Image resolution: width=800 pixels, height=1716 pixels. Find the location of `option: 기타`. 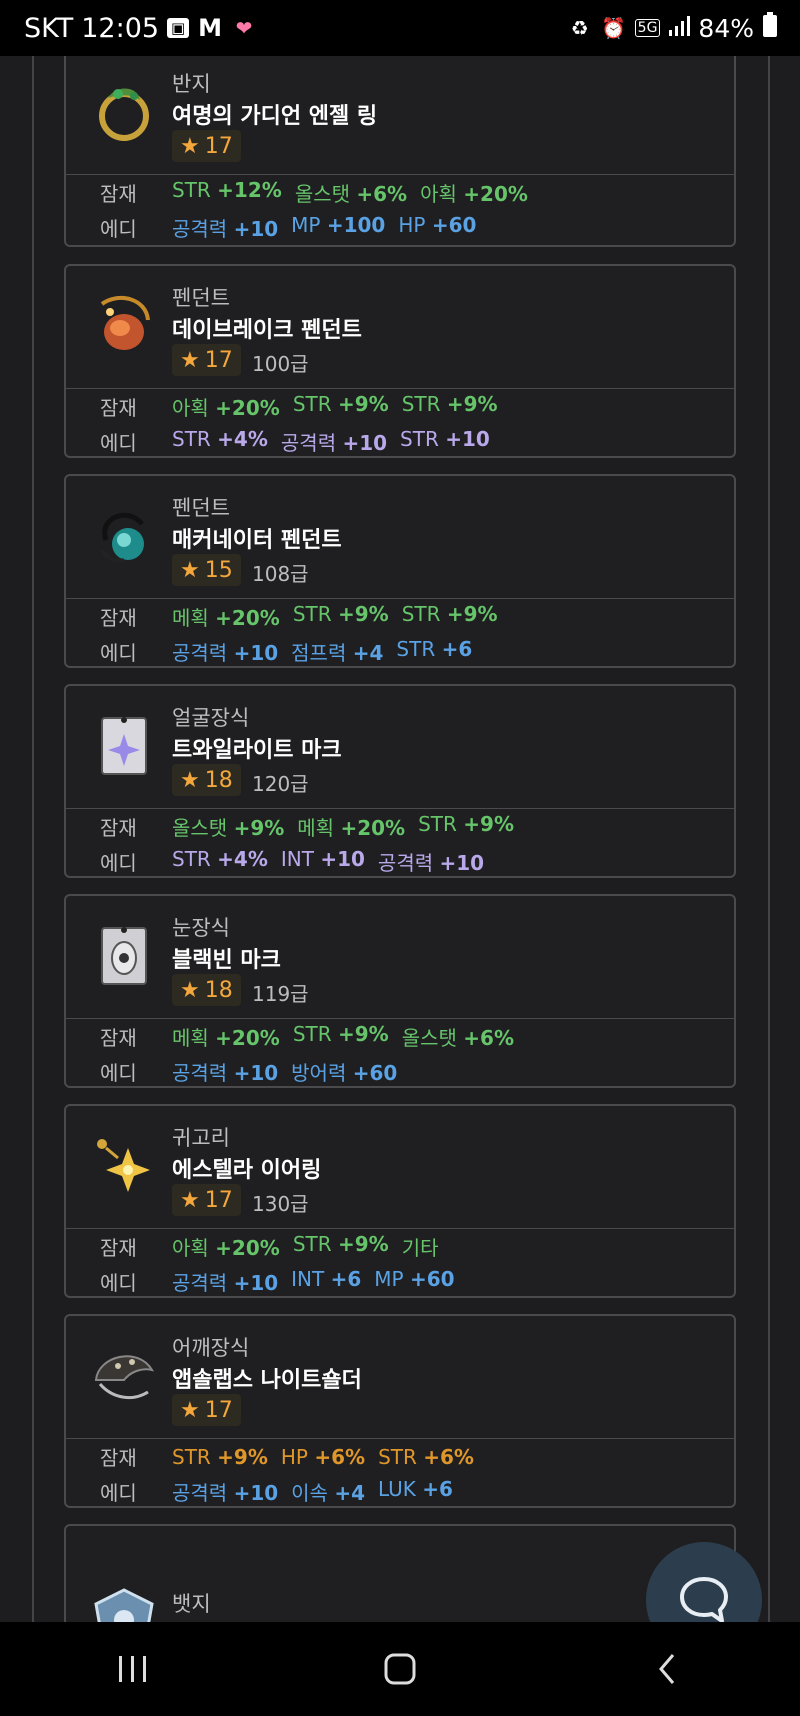

option: 기타 is located at coordinates (420, 1248).